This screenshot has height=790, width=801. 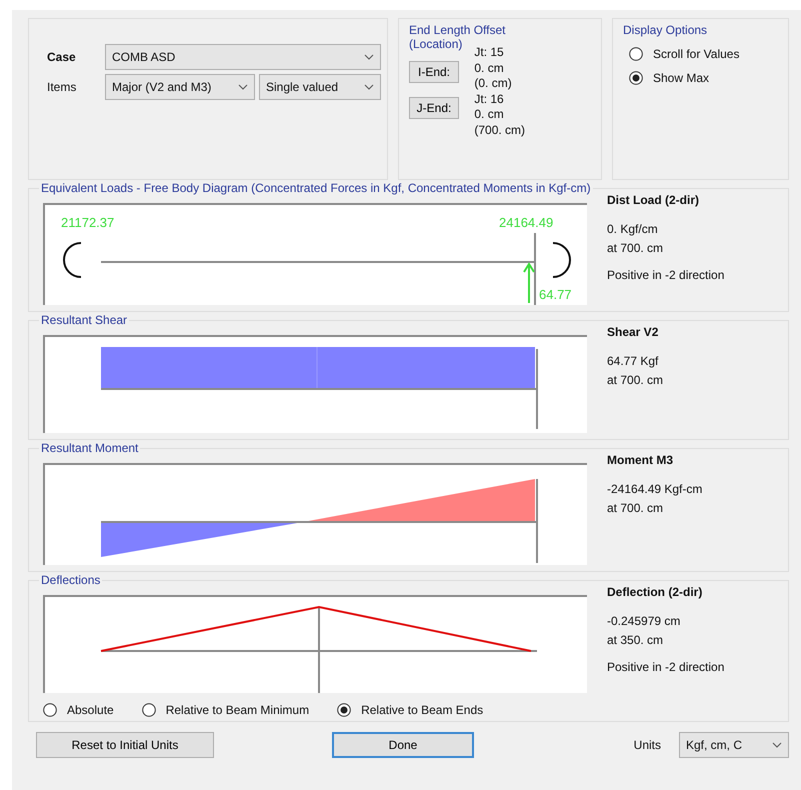 What do you see at coordinates (434, 72) in the screenshot?
I see `end-button: I-End:` at bounding box center [434, 72].